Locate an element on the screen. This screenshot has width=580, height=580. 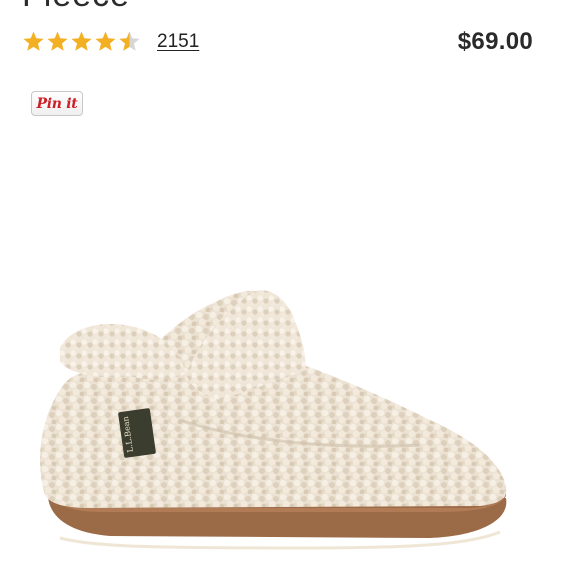
brand-tag: L.L.Bean is located at coordinates (137, 433).